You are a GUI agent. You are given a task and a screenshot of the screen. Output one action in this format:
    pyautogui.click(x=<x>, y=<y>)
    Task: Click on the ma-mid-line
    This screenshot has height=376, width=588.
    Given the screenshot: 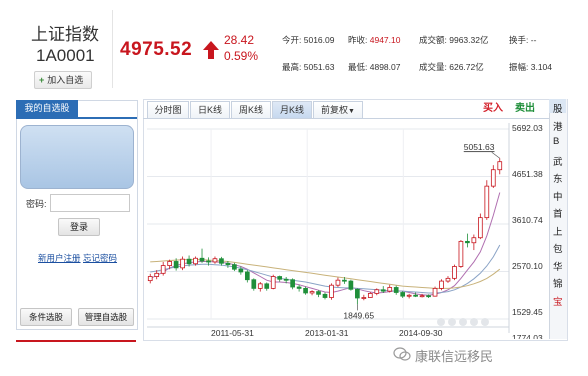 What is the action you would take?
    pyautogui.click(x=325, y=269)
    